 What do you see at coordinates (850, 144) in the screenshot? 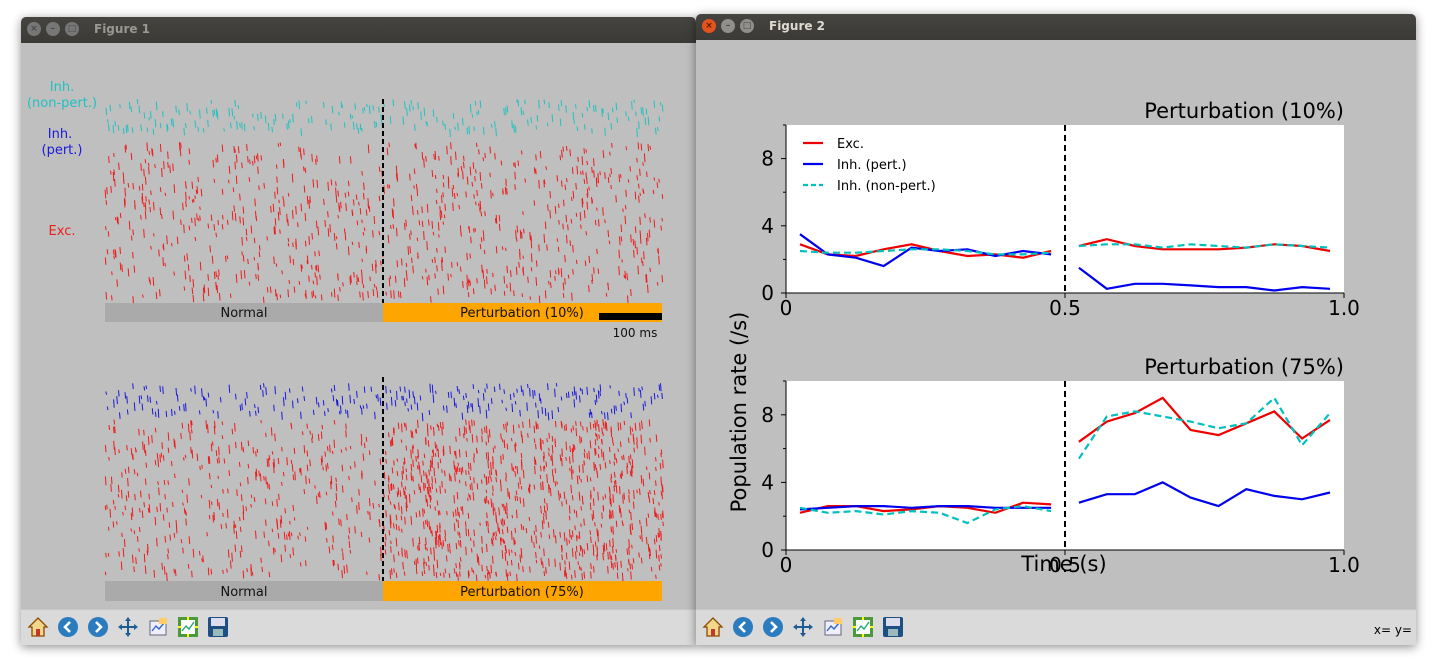
I see `legend-label: Exc.` at bounding box center [850, 144].